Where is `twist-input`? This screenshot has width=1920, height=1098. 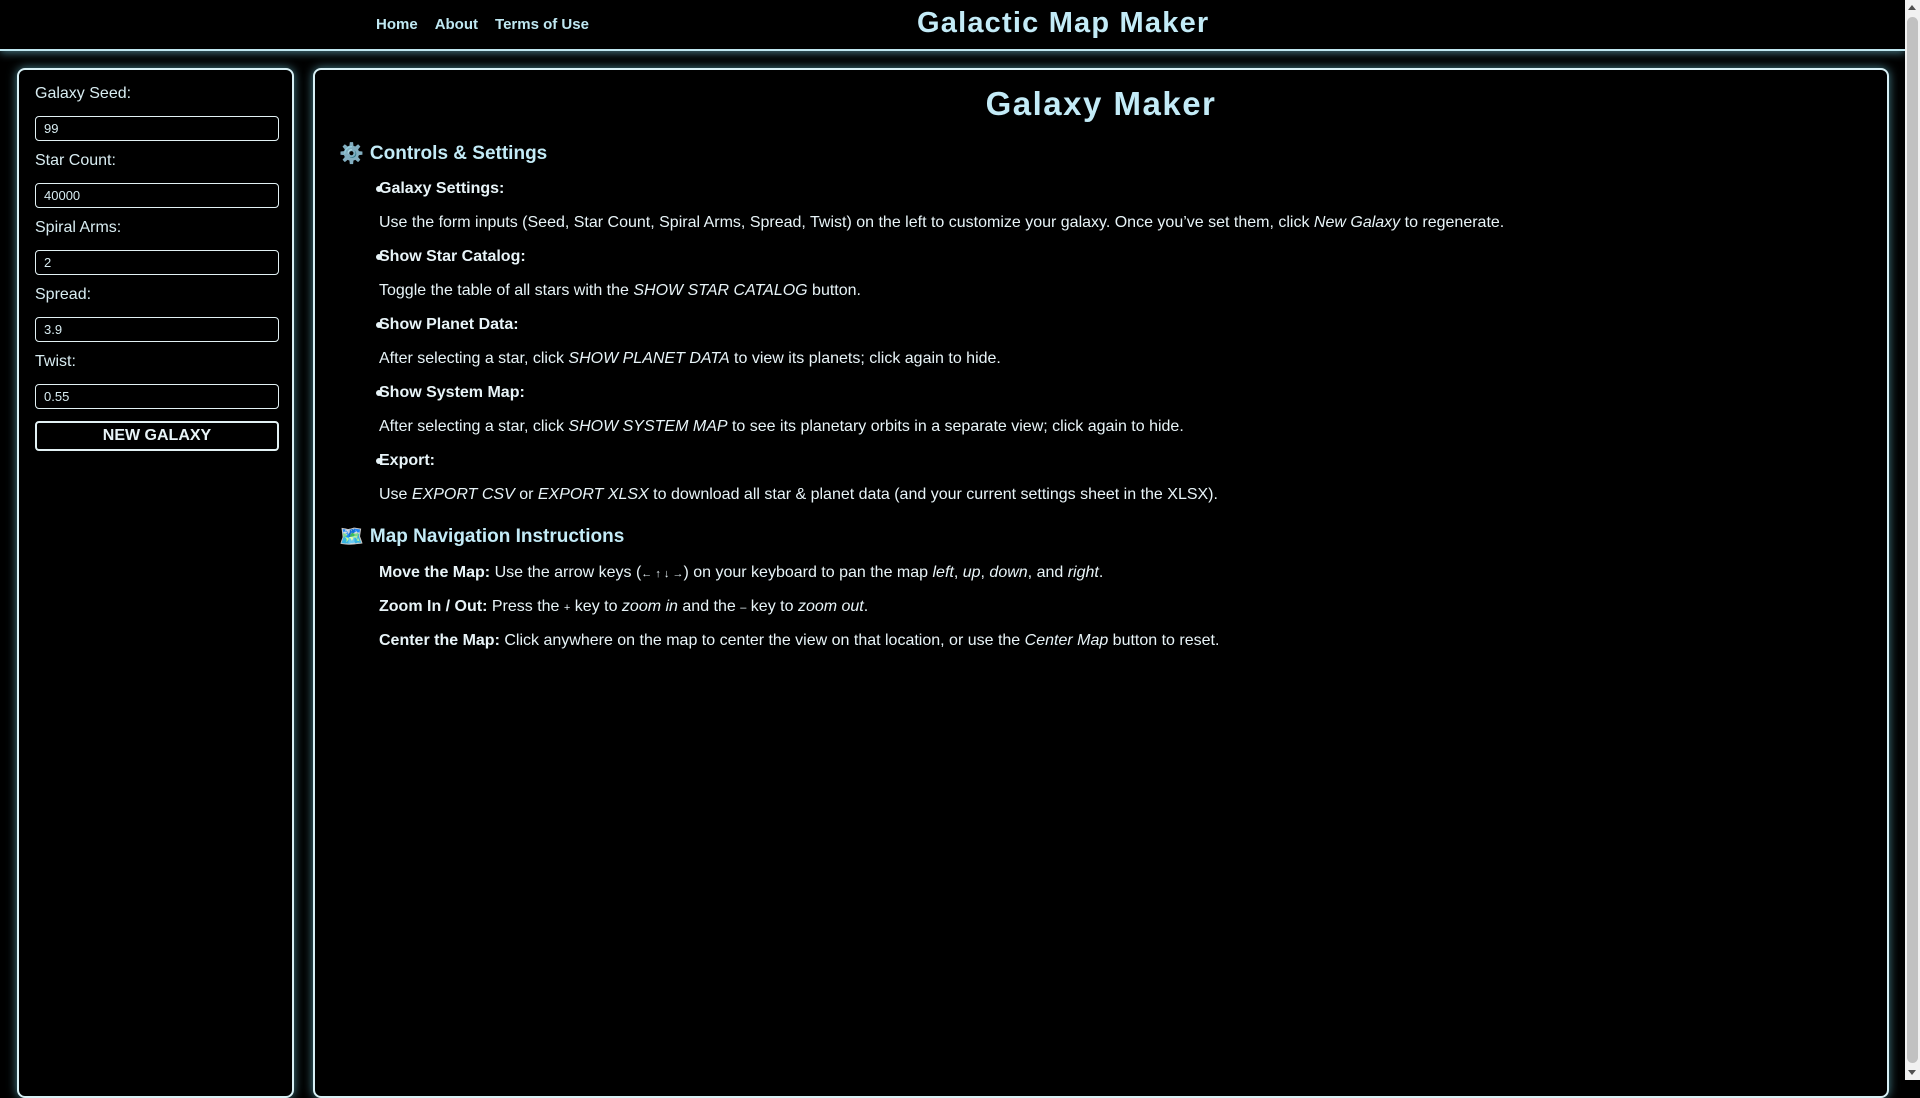 twist-input is located at coordinates (157, 396).